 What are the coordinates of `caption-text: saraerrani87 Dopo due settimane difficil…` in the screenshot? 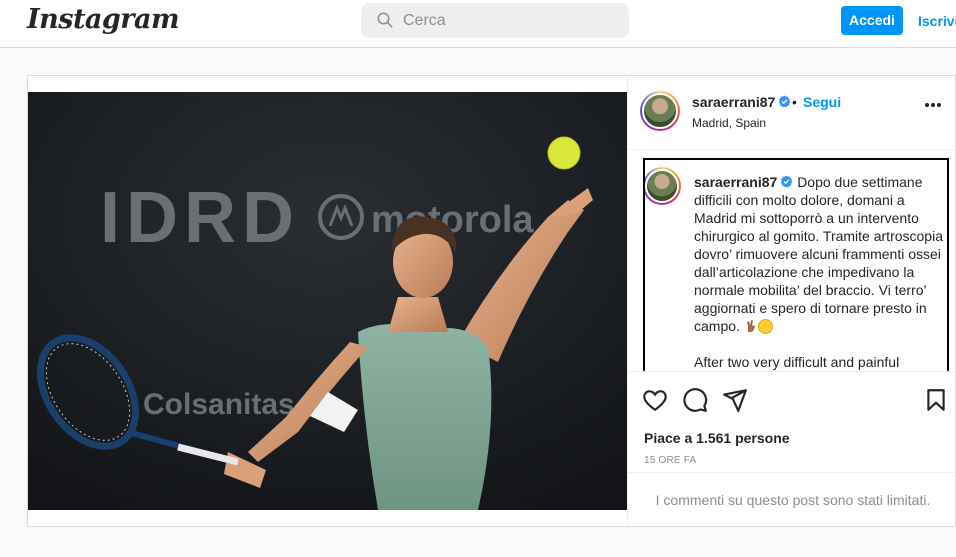 It's located at (820, 272).